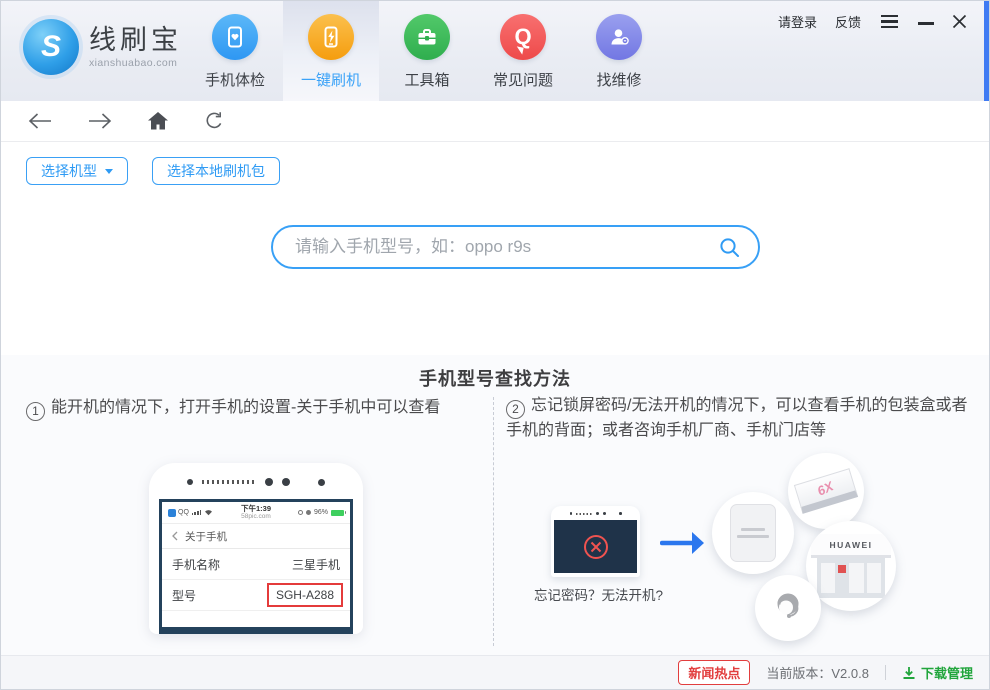  I want to click on package-box-circle: 6X, so click(826, 491).